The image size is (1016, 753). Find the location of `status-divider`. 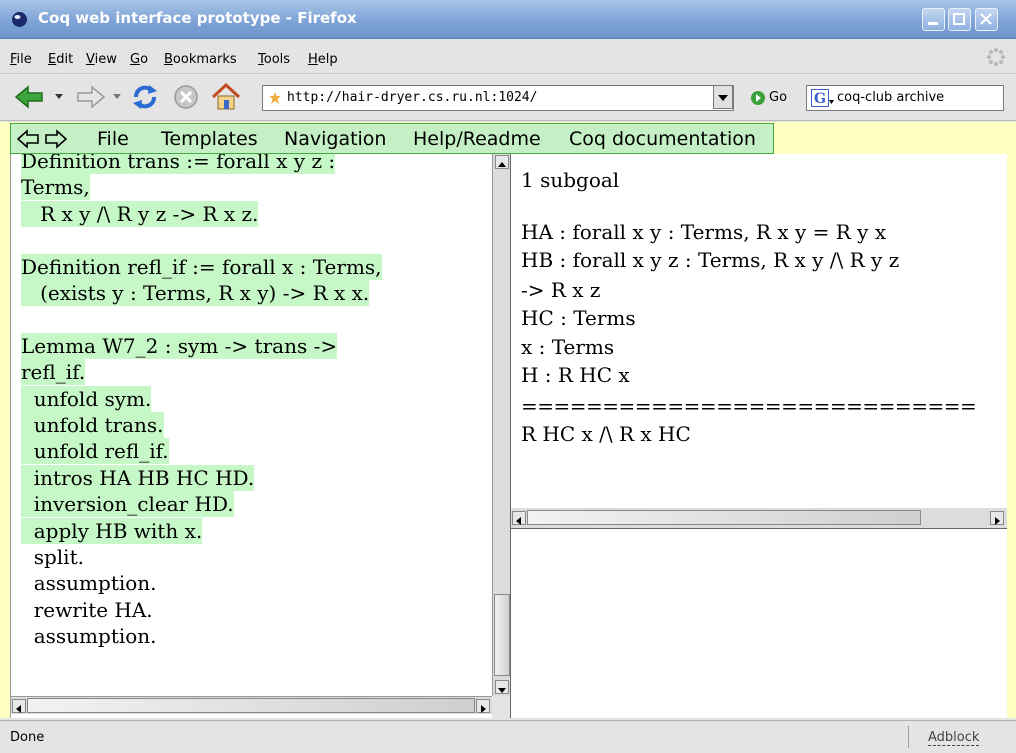

status-divider is located at coordinates (908, 737).